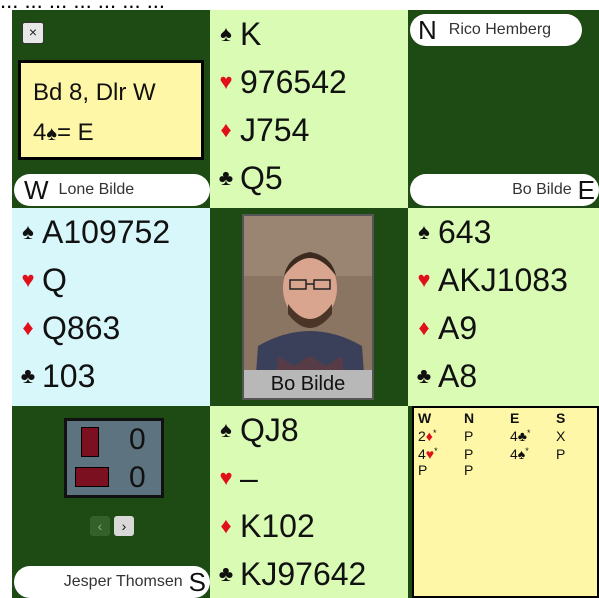  Describe the element at coordinates (308, 384) in the screenshot. I see `video-label: Bo Bilde` at that location.